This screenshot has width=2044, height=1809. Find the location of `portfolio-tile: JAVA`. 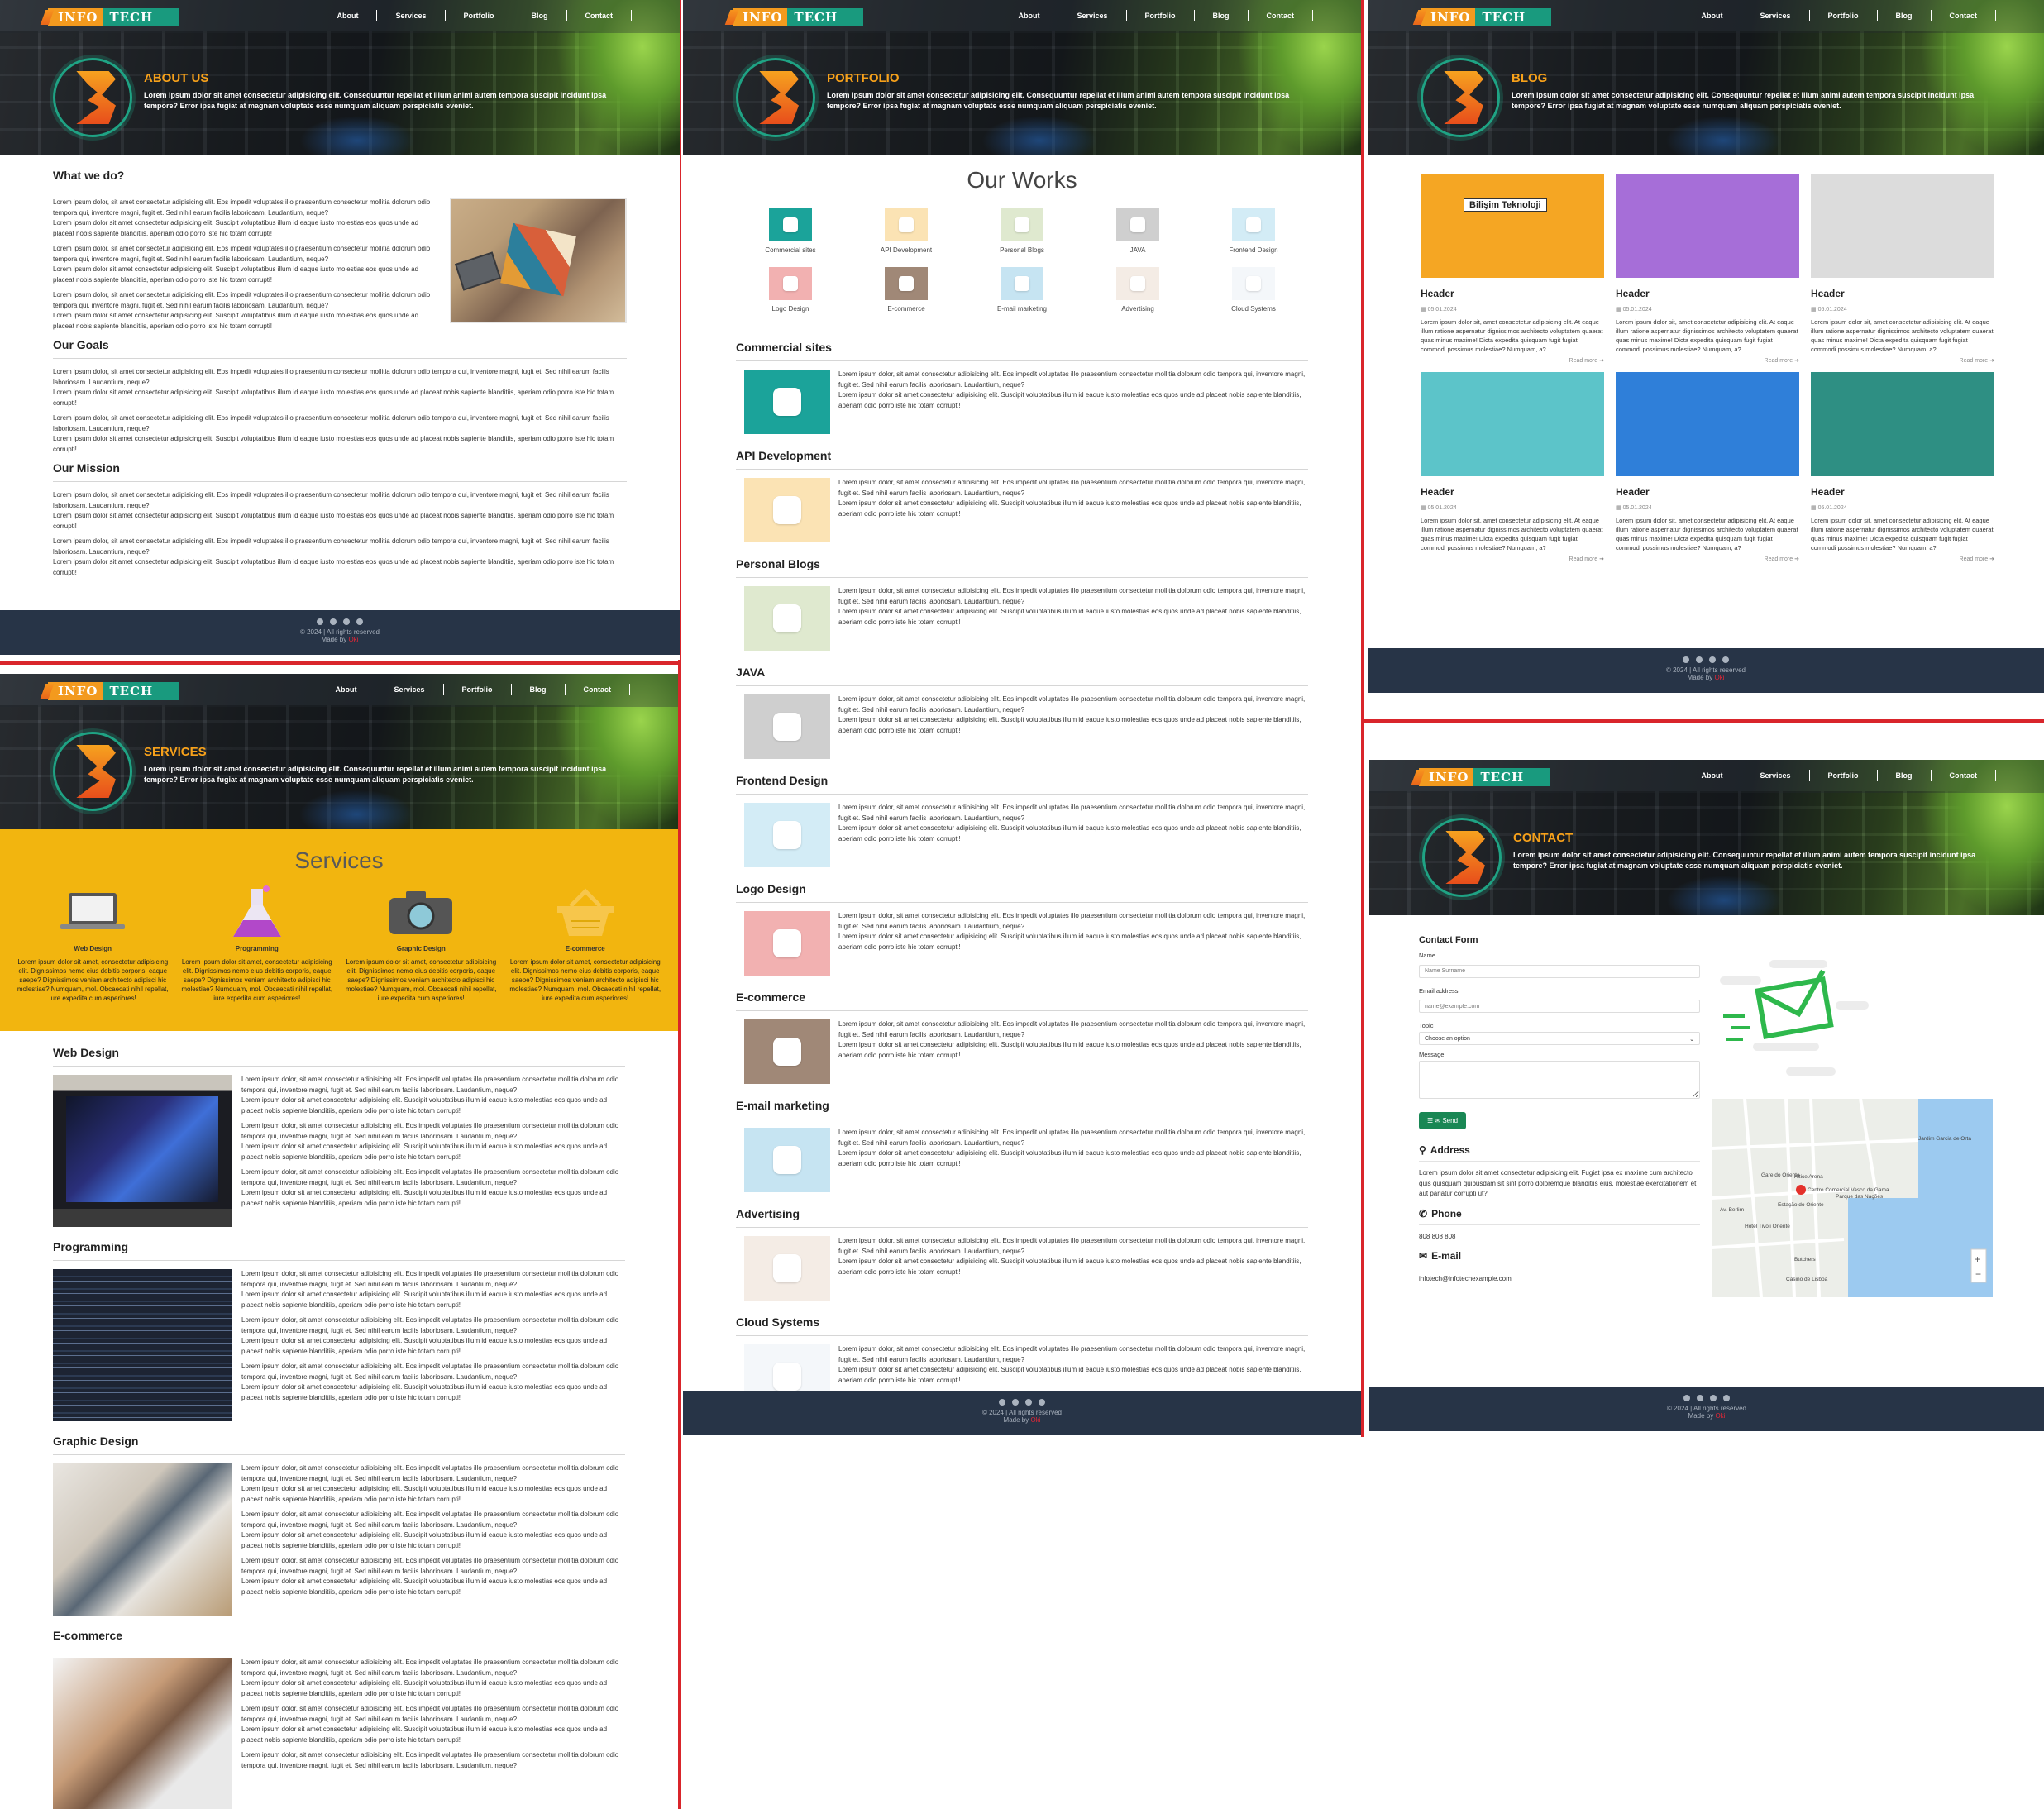

portfolio-tile: JAVA is located at coordinates (1138, 231).